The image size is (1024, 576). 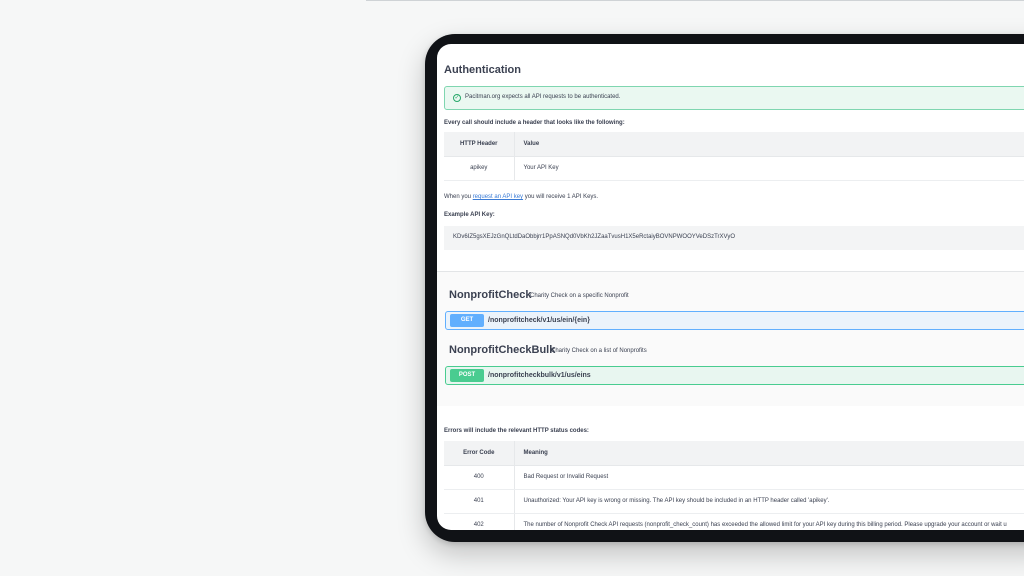 I want to click on get-endpoint-row: GET /nonprofitcheck/v1/us/ein/{ein}, so click(x=734, y=320).